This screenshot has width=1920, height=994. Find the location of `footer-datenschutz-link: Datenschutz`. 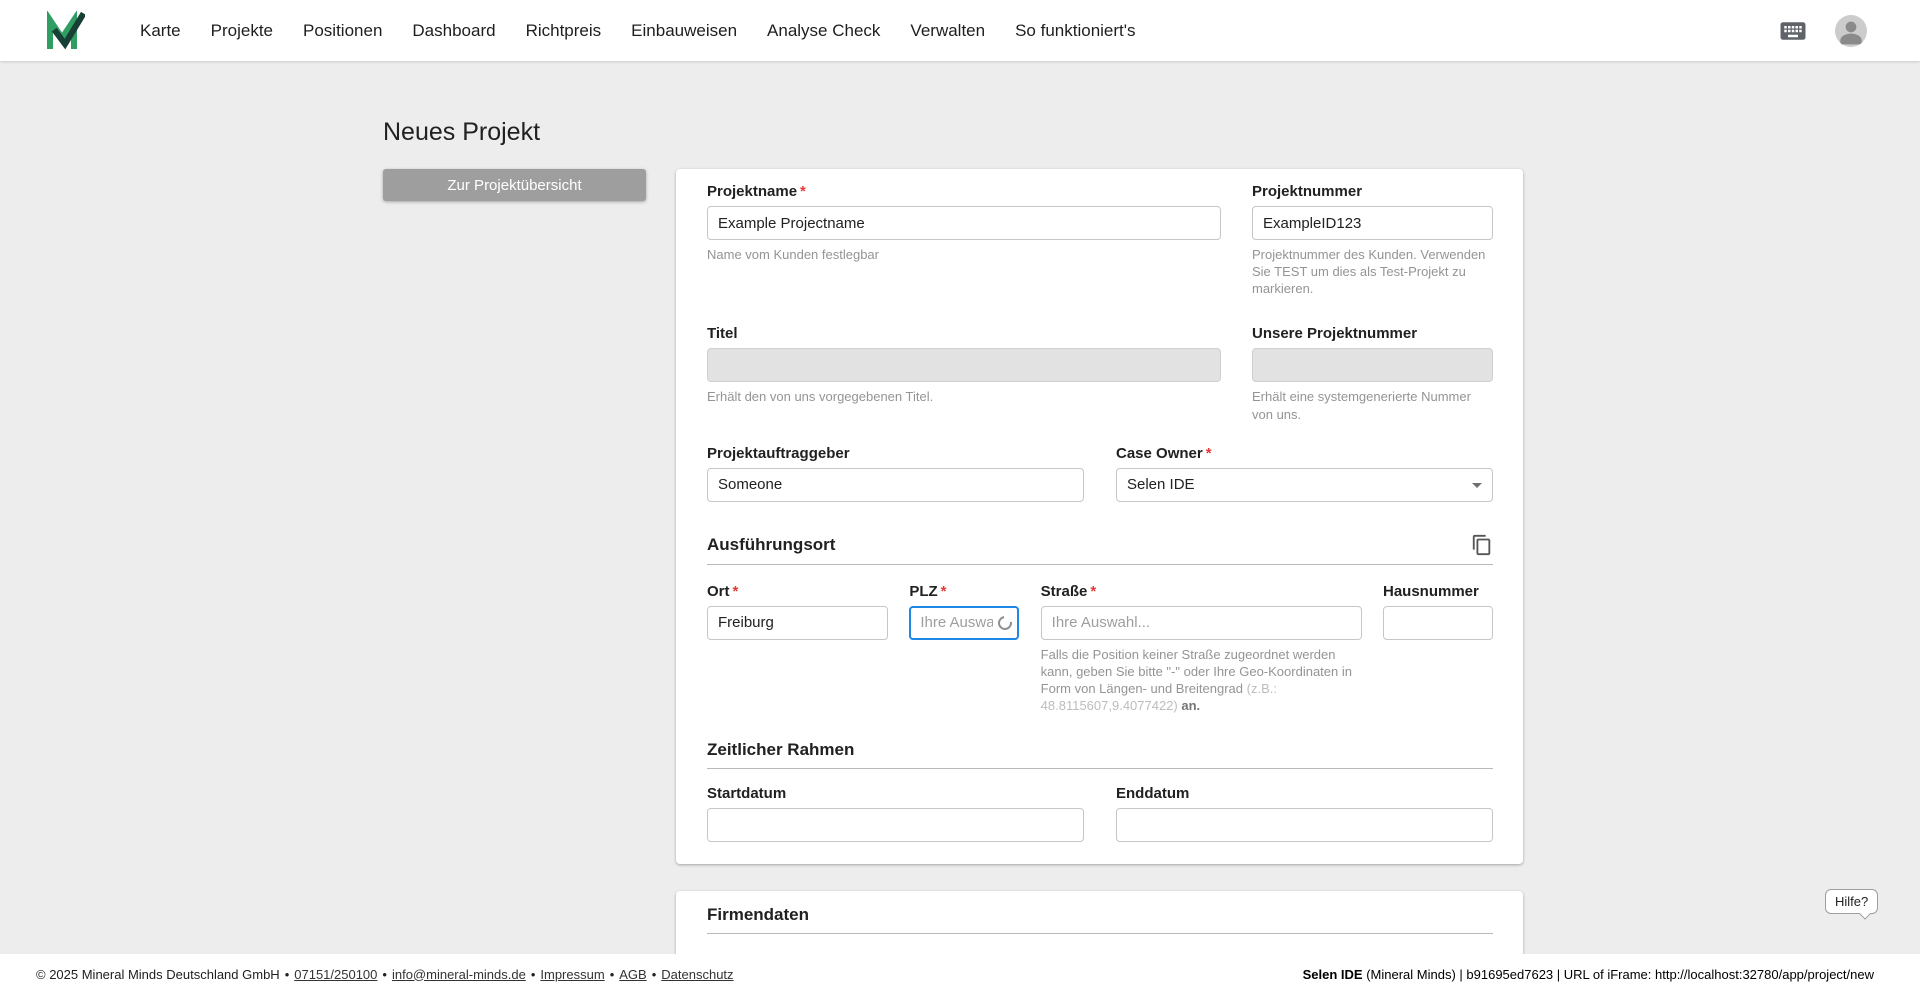

footer-datenschutz-link: Datenschutz is located at coordinates (697, 974).